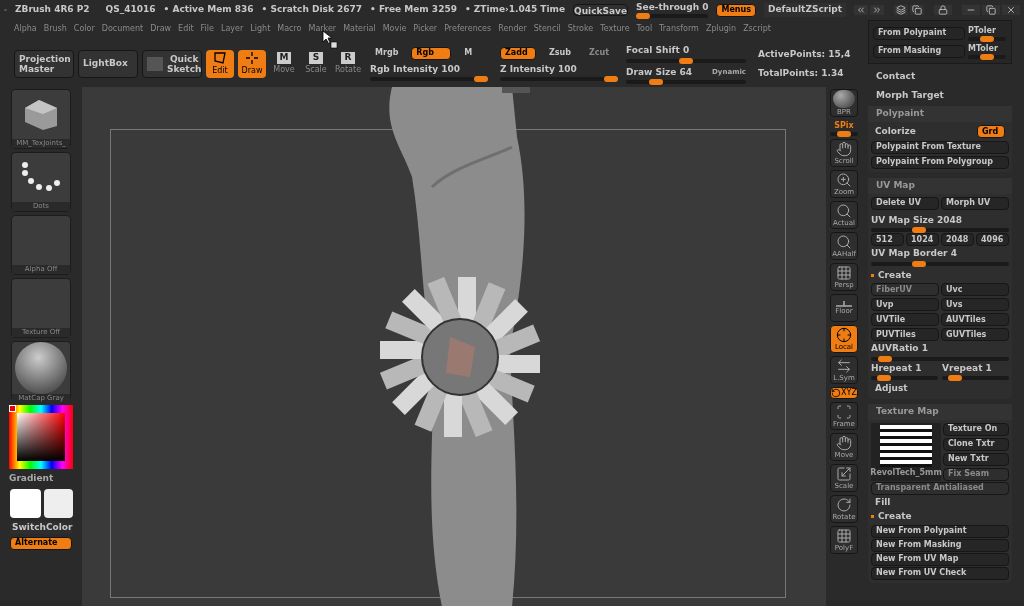 The image size is (1024, 606). I want to click on menu-item: Macro, so click(289, 28).